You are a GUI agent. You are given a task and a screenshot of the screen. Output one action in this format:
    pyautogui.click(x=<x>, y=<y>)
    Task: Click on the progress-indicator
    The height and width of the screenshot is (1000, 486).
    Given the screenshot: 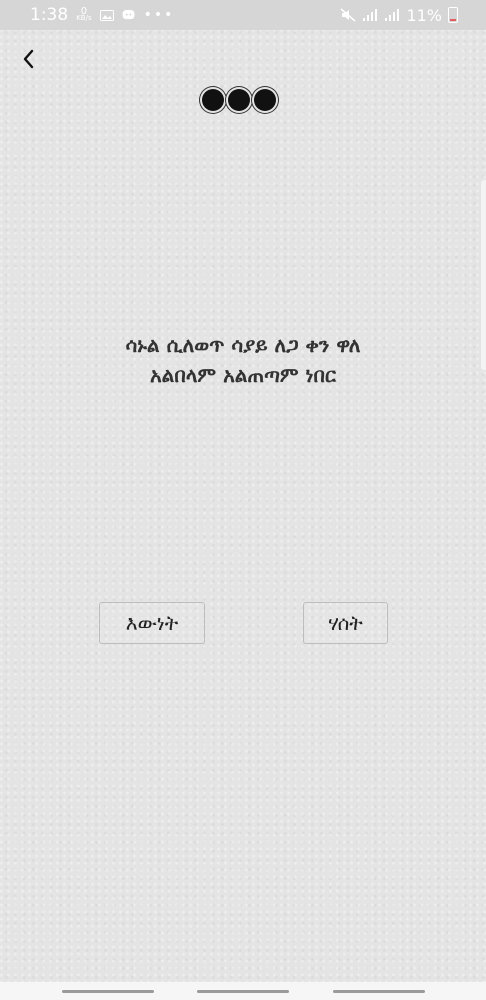 What is the action you would take?
    pyautogui.click(x=239, y=100)
    